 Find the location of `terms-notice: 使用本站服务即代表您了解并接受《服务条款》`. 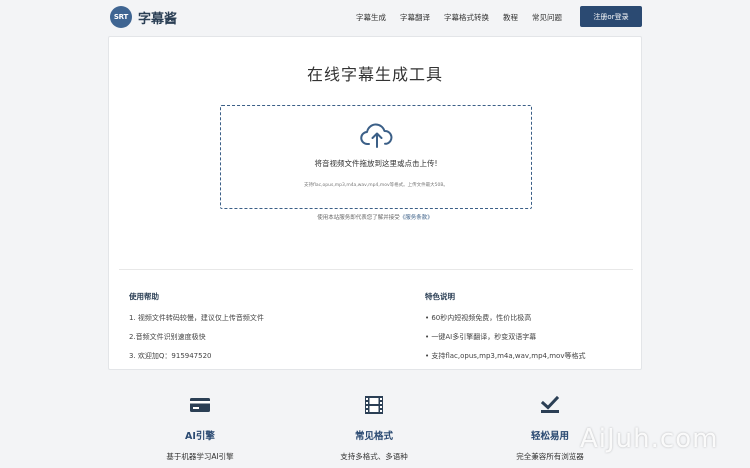

terms-notice: 使用本站服务即代表您了解并接受《服务条款》 is located at coordinates (375, 217).